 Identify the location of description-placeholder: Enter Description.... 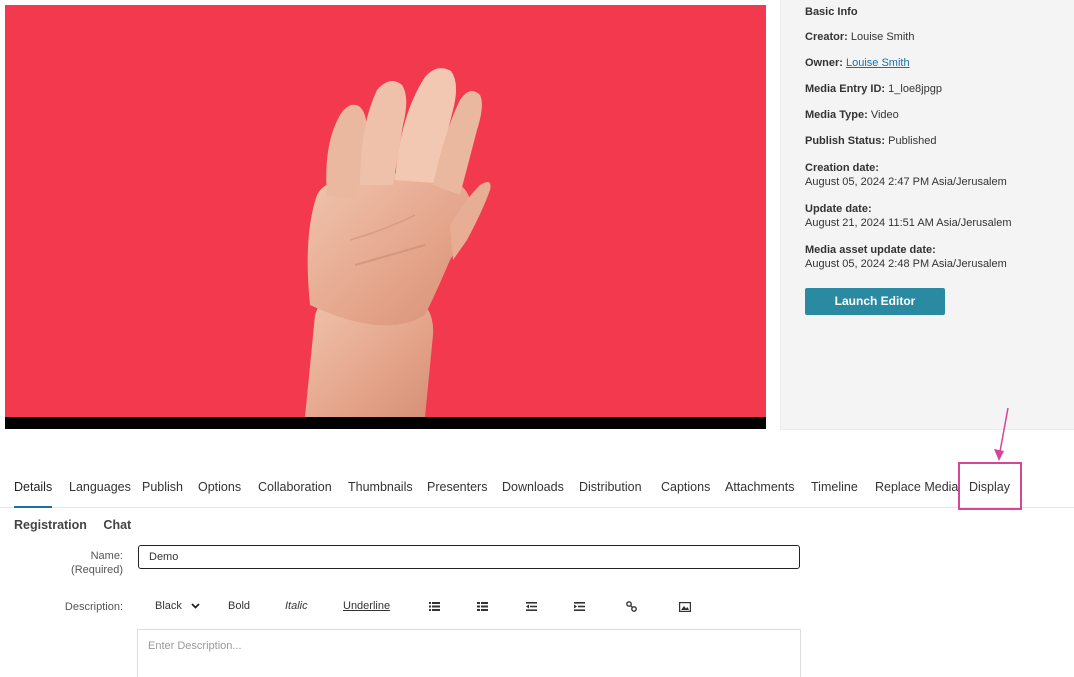
(195, 646).